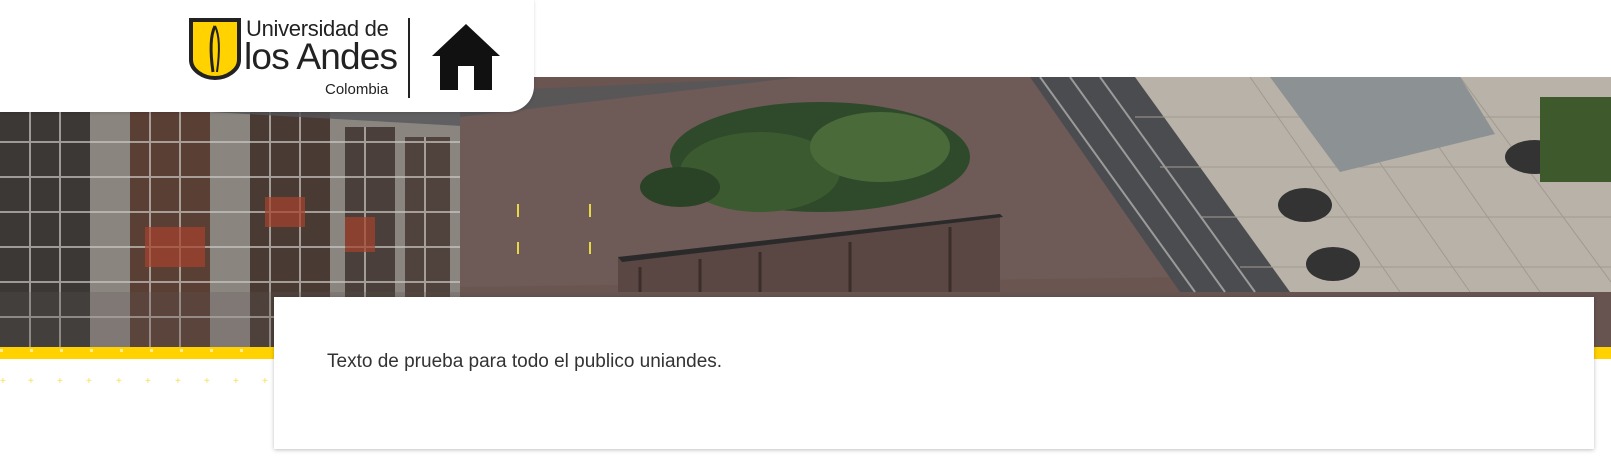 This screenshot has height=456, width=1611. What do you see at coordinates (215, 49) in the screenshot?
I see `shield-icon` at bounding box center [215, 49].